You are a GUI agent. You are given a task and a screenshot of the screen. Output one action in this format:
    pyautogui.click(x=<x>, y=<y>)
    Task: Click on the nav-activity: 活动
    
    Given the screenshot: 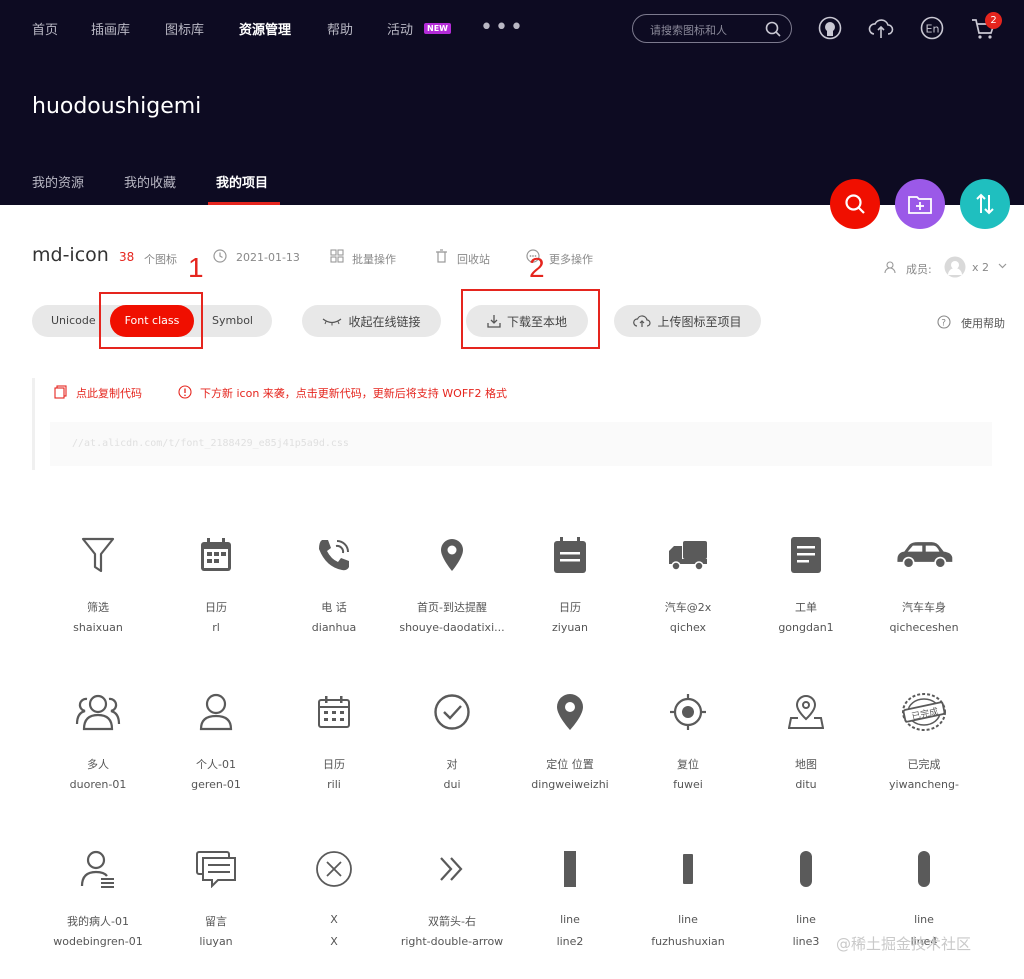 What is the action you would take?
    pyautogui.click(x=400, y=28)
    